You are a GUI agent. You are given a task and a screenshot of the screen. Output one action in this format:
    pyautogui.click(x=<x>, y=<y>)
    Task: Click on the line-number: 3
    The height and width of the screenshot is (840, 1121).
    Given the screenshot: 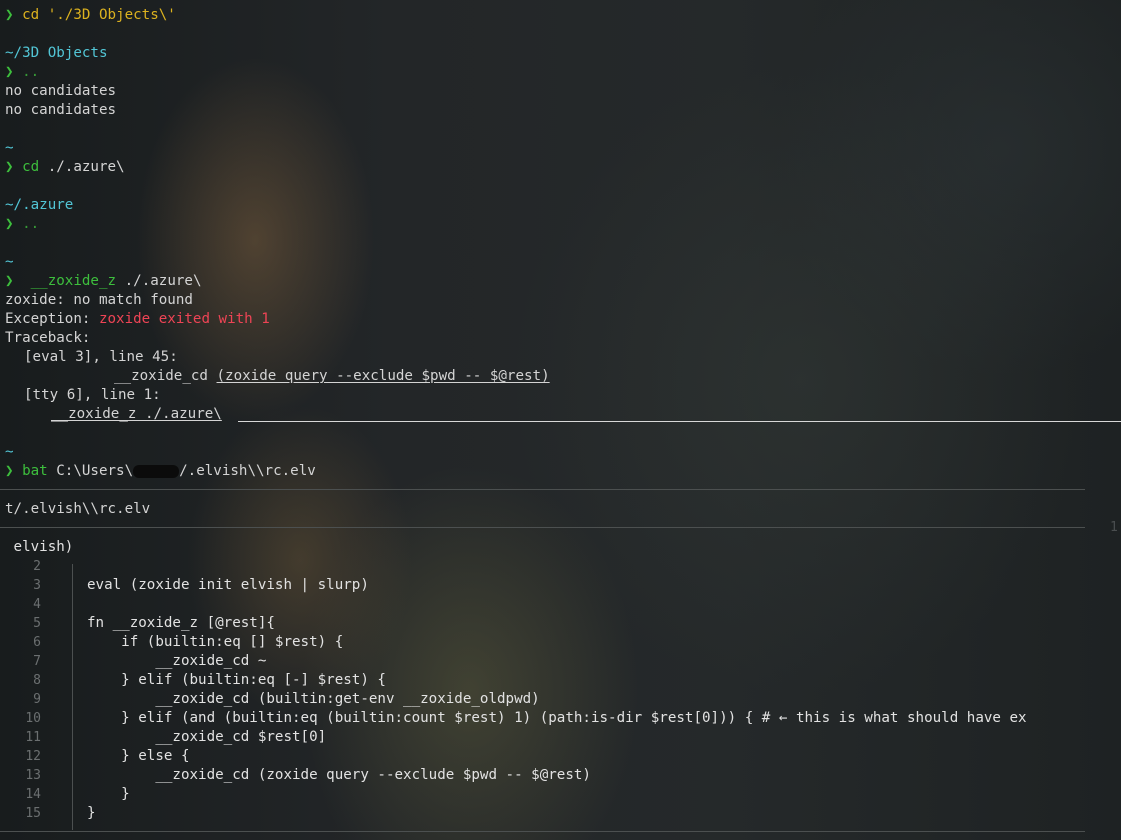 What is the action you would take?
    pyautogui.click(x=37, y=585)
    